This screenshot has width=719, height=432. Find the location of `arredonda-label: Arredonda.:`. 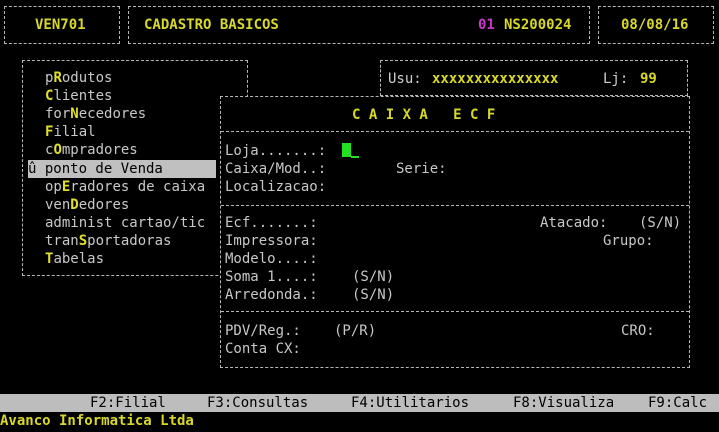

arredonda-label: Arredonda.: is located at coordinates (271, 295).